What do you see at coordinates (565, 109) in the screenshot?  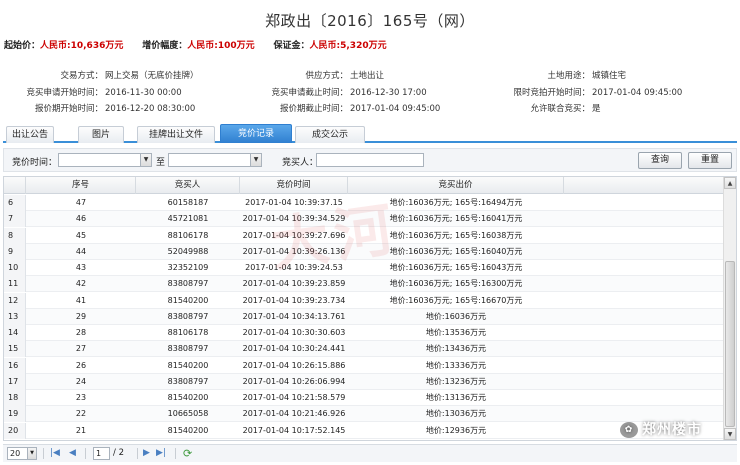 I see `info-joint-bid: 允许联合竞买：是` at bounding box center [565, 109].